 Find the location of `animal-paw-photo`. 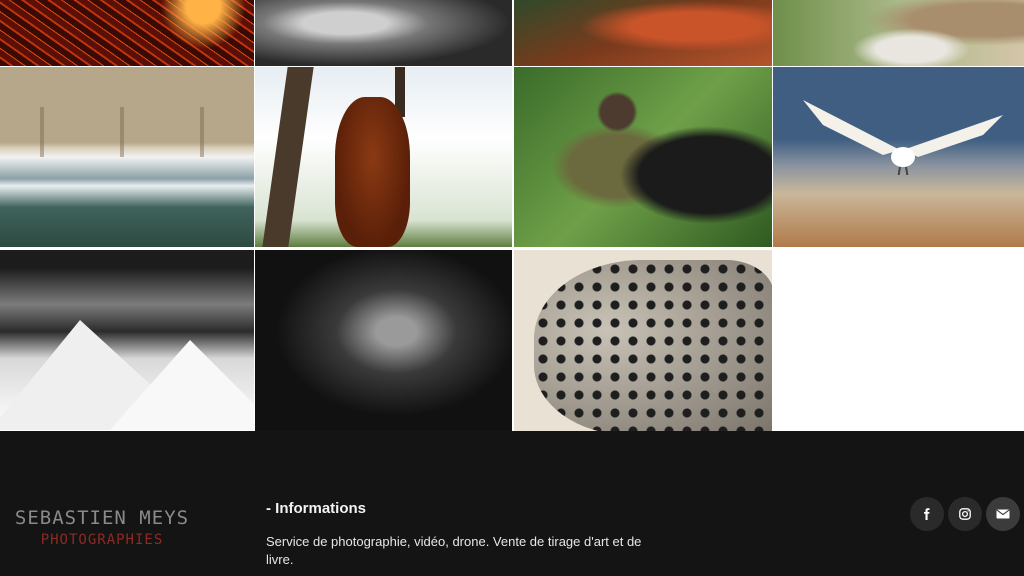

animal-paw-photo is located at coordinates (898, 33).